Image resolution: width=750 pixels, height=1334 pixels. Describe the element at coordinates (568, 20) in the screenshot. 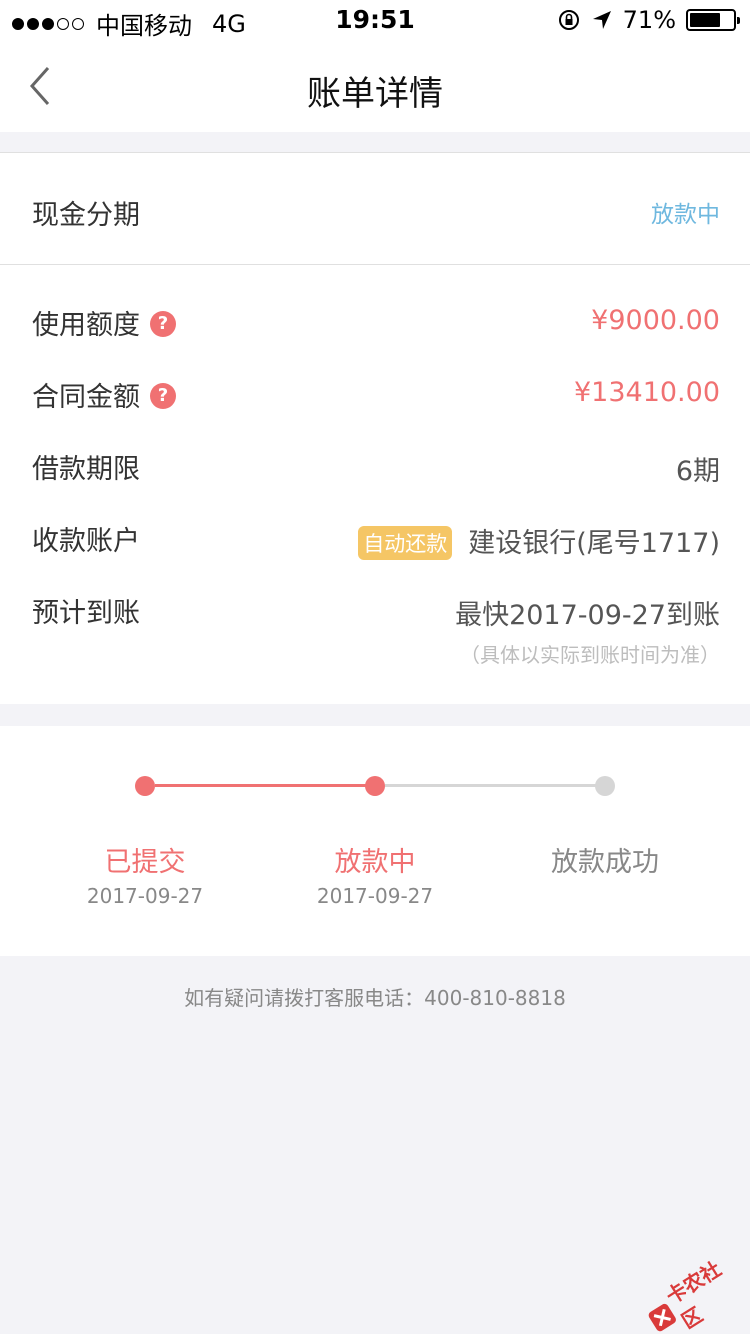

I see `rotation-lock-icon` at that location.